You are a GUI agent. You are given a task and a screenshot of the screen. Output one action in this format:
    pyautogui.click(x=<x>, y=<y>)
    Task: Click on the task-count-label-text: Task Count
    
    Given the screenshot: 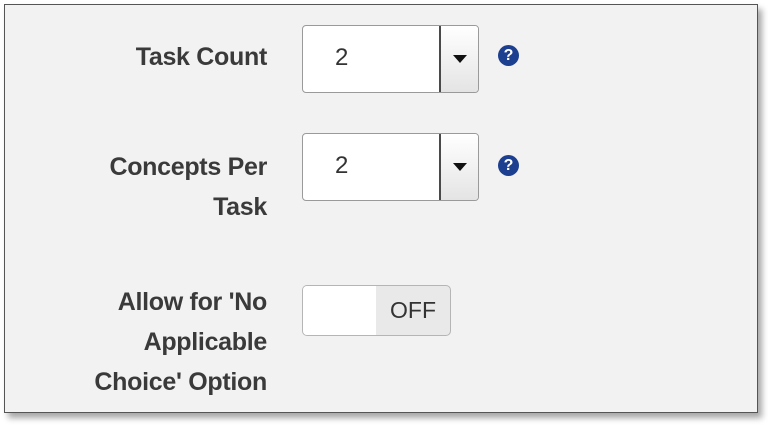 What is the action you would take?
    pyautogui.click(x=201, y=57)
    